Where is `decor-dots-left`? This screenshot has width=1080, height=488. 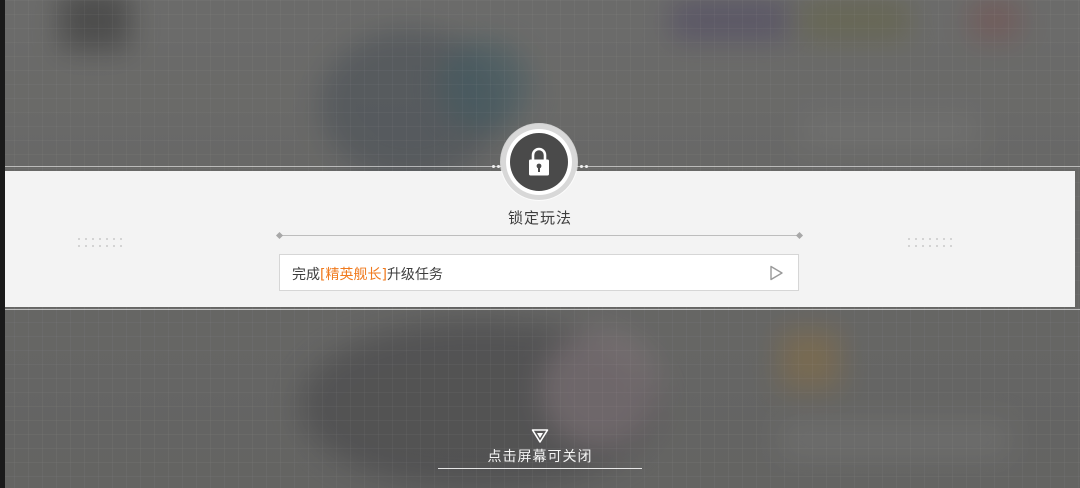 decor-dots-left is located at coordinates (100, 243).